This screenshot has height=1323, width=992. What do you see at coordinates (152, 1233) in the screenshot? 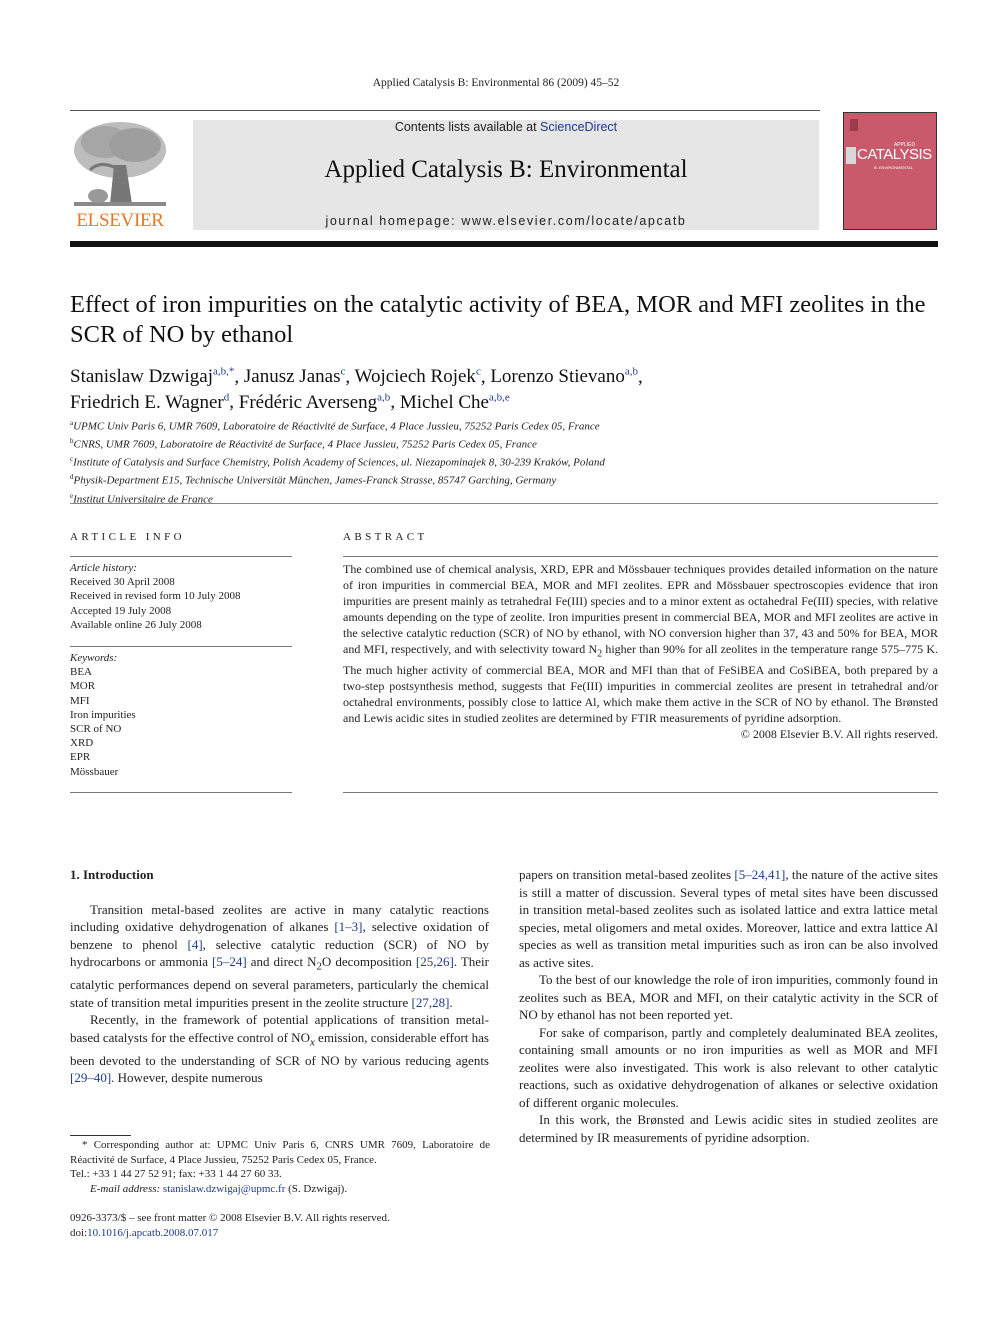
I see `doi-link: 10.1016/j.apcatb.2008.07.017` at bounding box center [152, 1233].